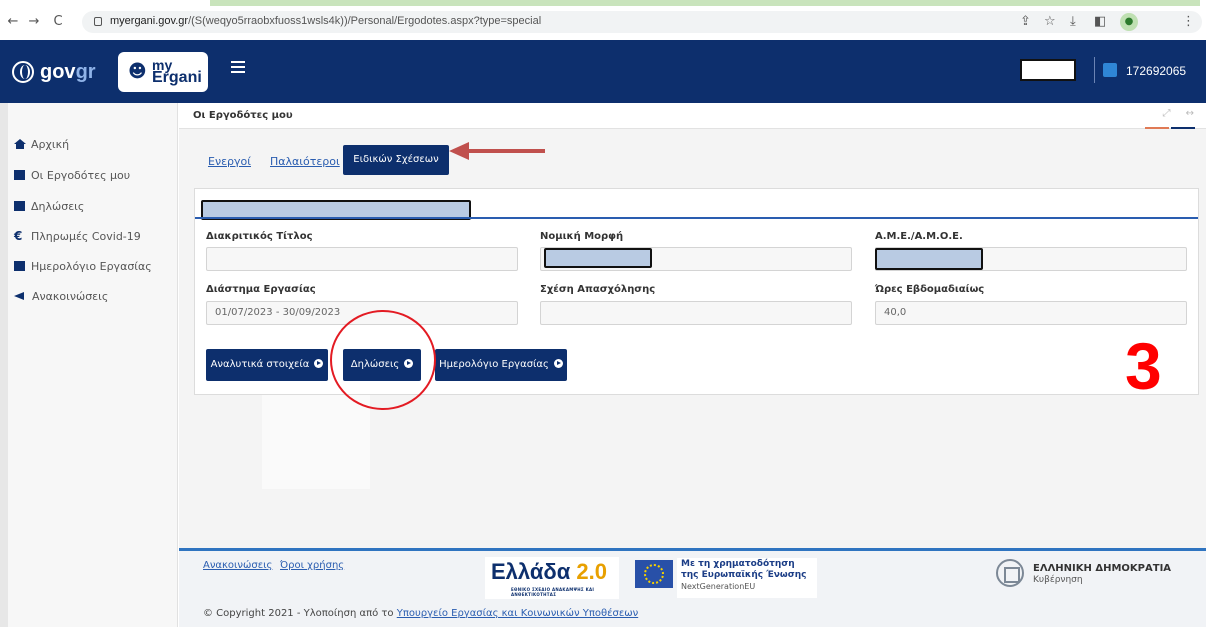  Describe the element at coordinates (1031, 313) in the screenshot. I see `weekly-hours-field: 40,0` at that location.